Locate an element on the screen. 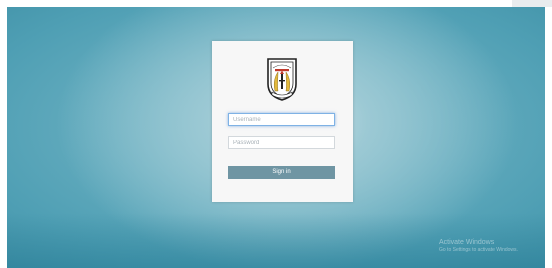 The image size is (552, 268). username-input is located at coordinates (281, 119).